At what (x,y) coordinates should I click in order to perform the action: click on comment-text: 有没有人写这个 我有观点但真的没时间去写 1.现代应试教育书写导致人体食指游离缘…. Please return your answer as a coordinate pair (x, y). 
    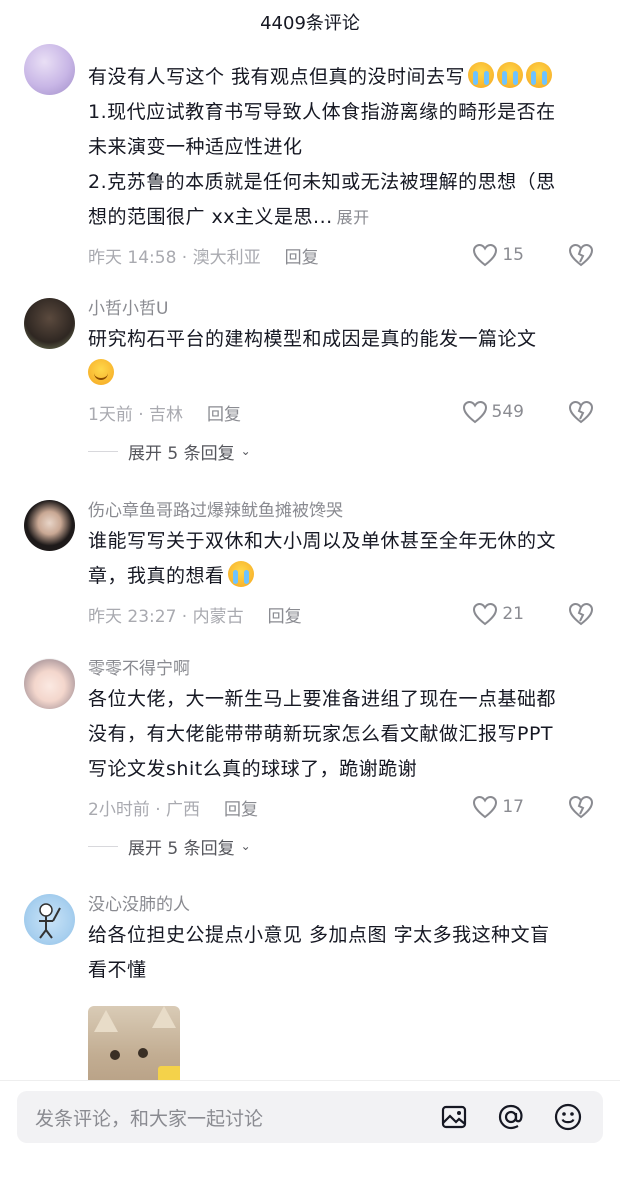
    Looking at the image, I should click on (341, 147).